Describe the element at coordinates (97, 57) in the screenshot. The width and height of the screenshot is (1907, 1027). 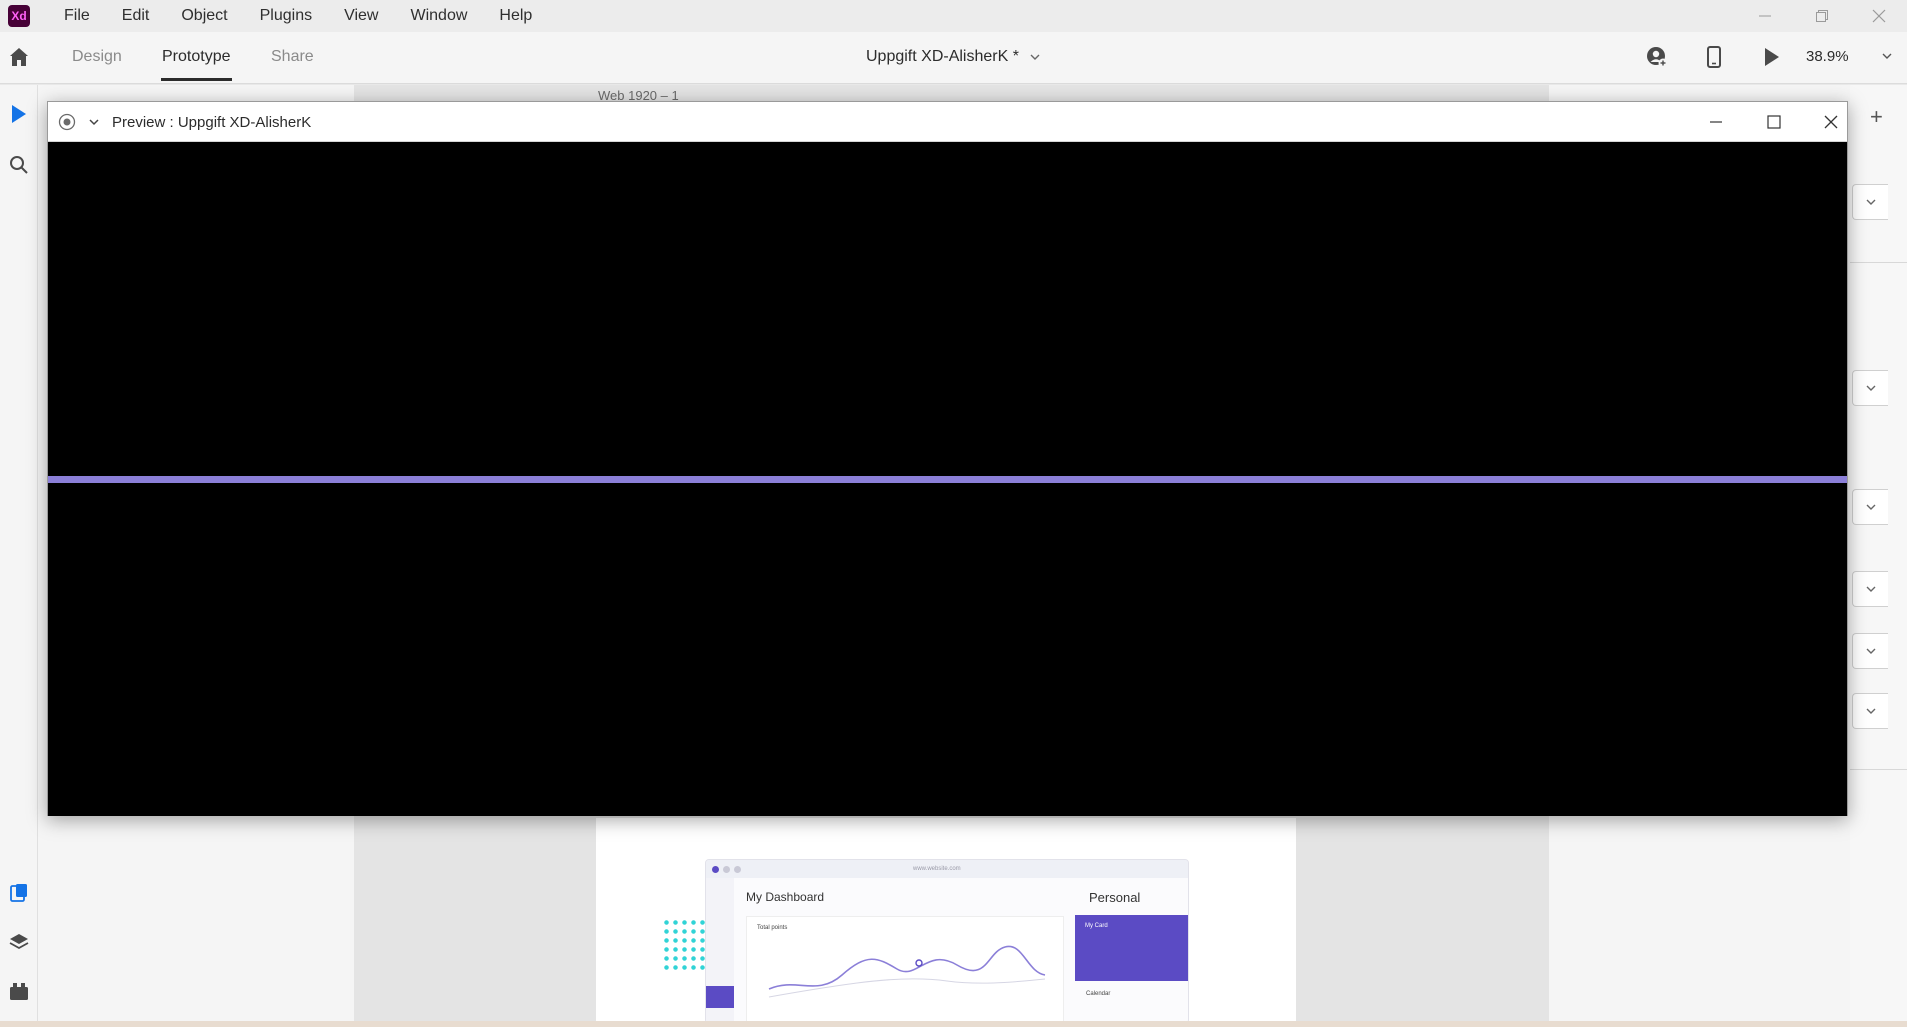
I see `tab-design: Design` at that location.